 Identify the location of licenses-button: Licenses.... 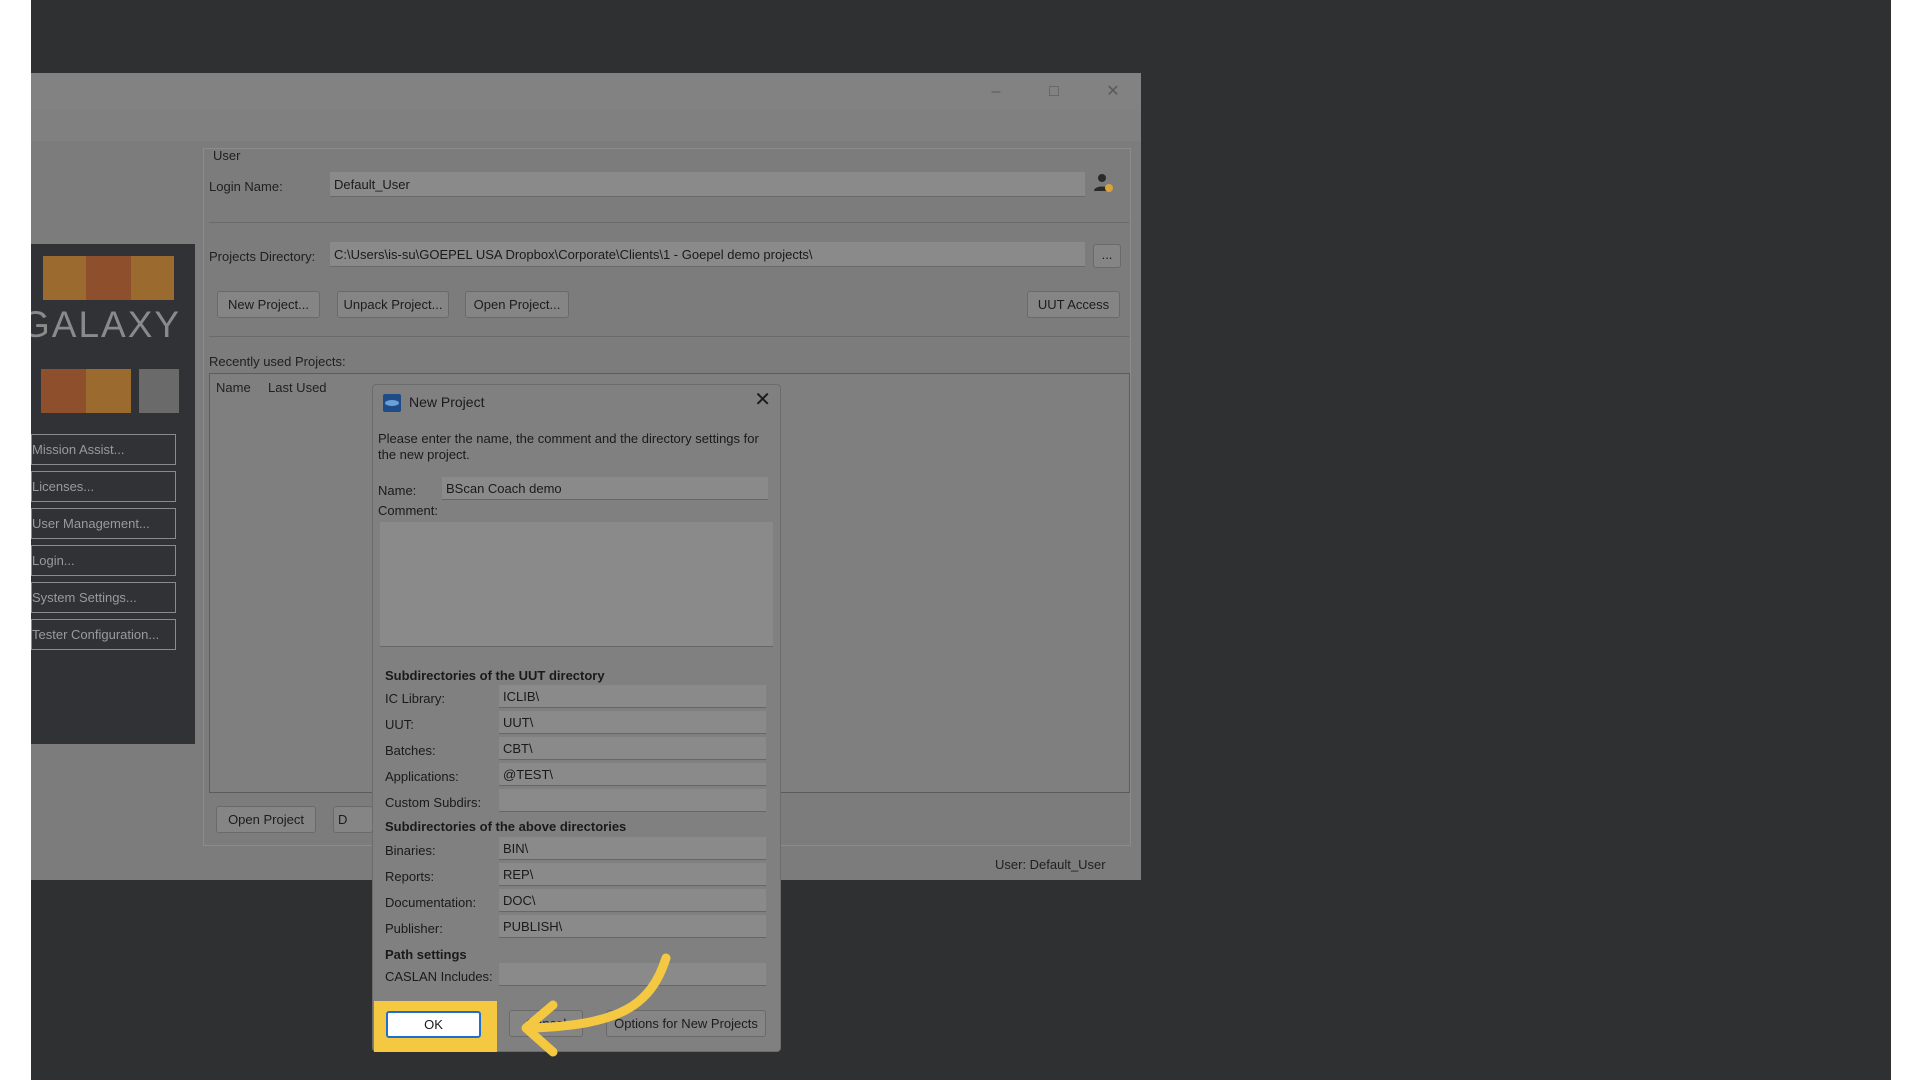
(103, 486).